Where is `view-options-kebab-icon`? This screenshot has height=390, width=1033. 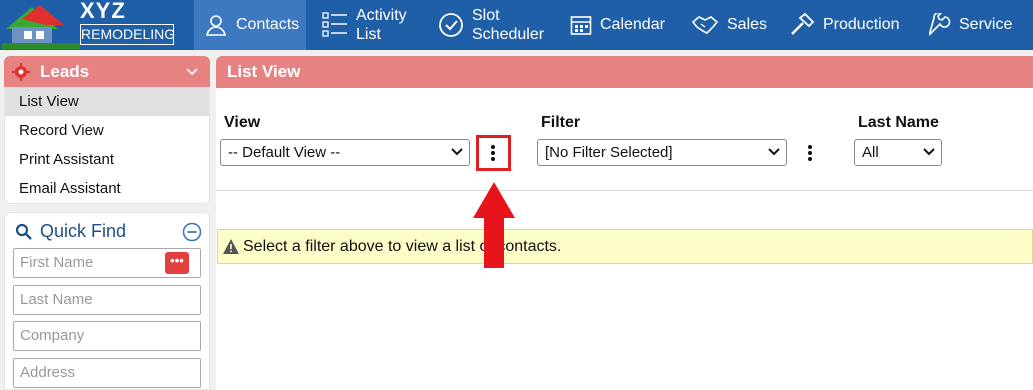
view-options-kebab-icon is located at coordinates (493, 153).